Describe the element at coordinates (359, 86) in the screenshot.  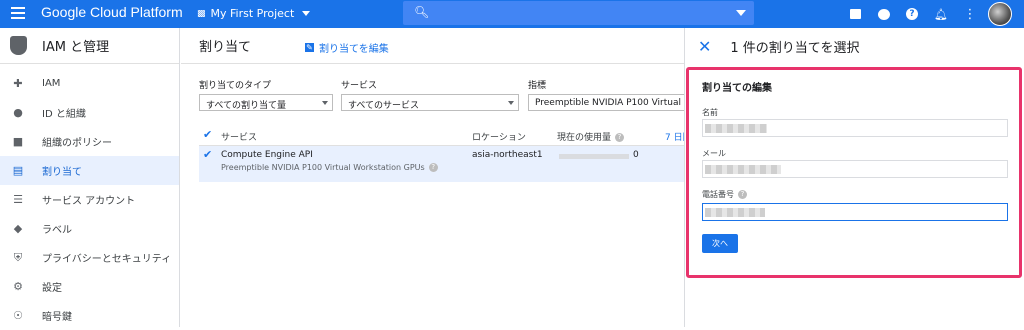
I see `filter-label-service: サービス` at that location.